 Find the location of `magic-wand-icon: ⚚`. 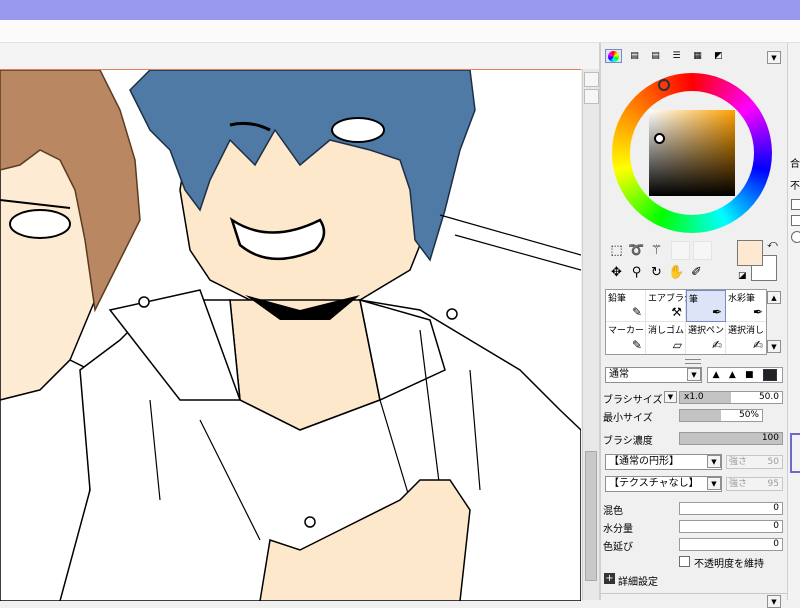

magic-wand-icon: ⚚ is located at coordinates (656, 250).